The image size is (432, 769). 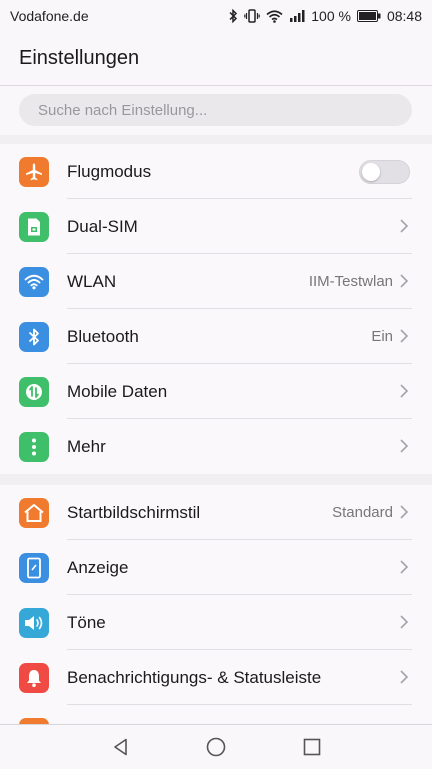 I want to click on settings-item-label: Startbildschirmstil, so click(x=134, y=512).